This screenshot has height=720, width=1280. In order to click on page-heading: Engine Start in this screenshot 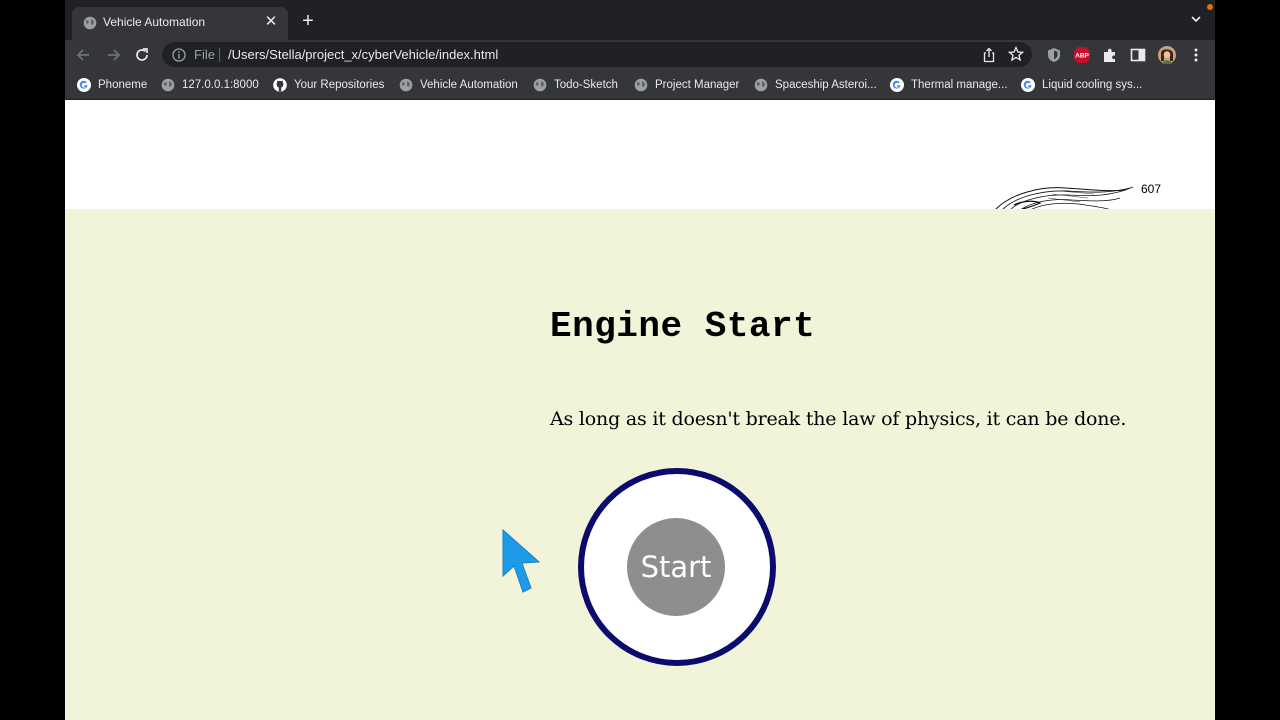, I will do `click(683, 326)`.